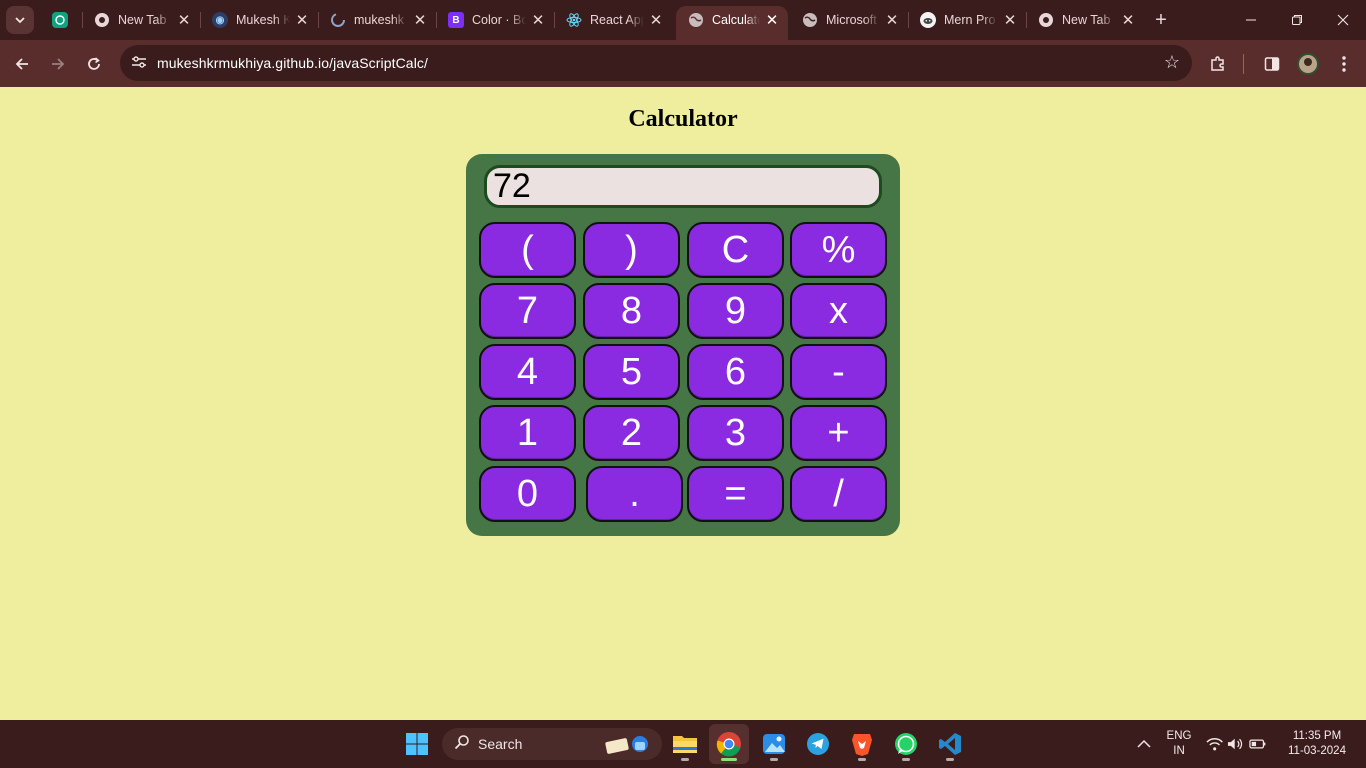 The height and width of the screenshot is (768, 1366). Describe the element at coordinates (683, 186) in the screenshot. I see `calculator-display` at that location.